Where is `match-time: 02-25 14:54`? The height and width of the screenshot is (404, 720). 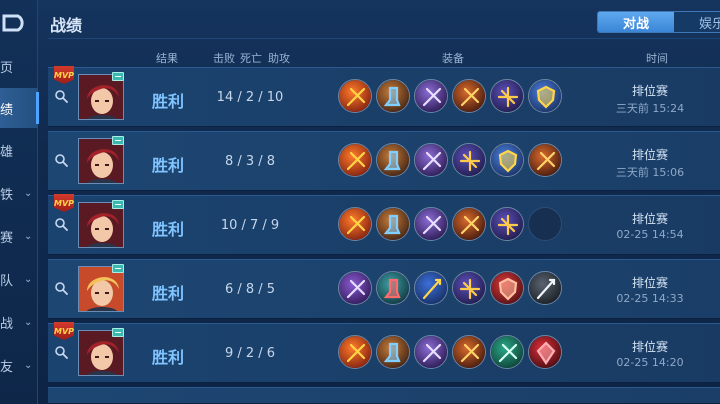
match-time: 02-25 14:54 is located at coordinates (650, 234).